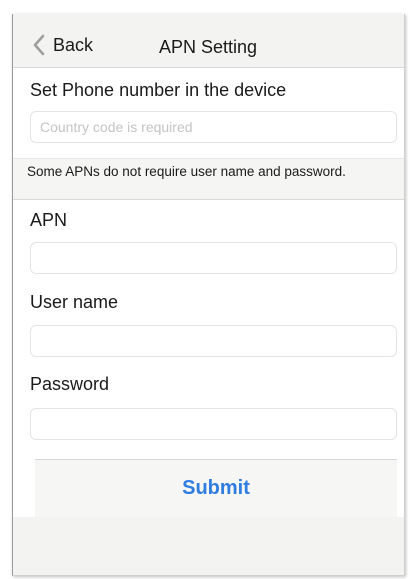 This screenshot has height=579, width=413. What do you see at coordinates (158, 90) in the screenshot?
I see `phone-number-label: Set Phone number in the device` at bounding box center [158, 90].